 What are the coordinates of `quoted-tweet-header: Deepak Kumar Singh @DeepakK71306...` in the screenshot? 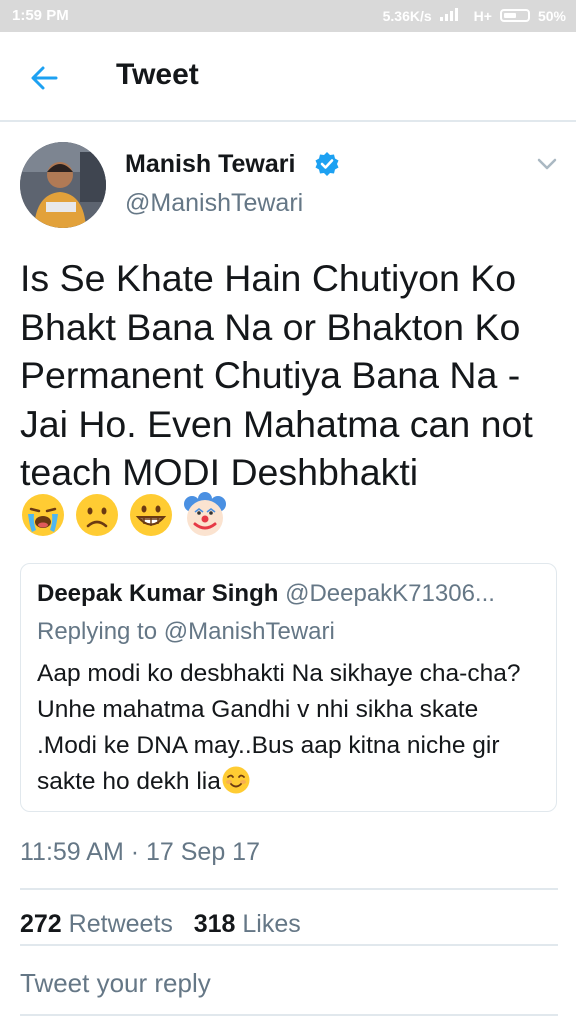 It's located at (289, 594).